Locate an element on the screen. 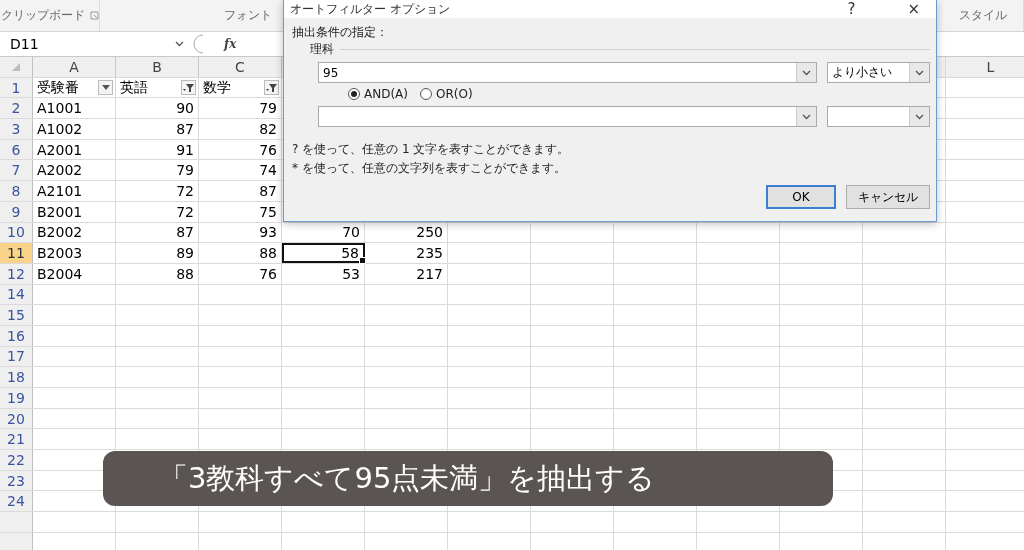  radio-option: OR(O) is located at coordinates (446, 94).